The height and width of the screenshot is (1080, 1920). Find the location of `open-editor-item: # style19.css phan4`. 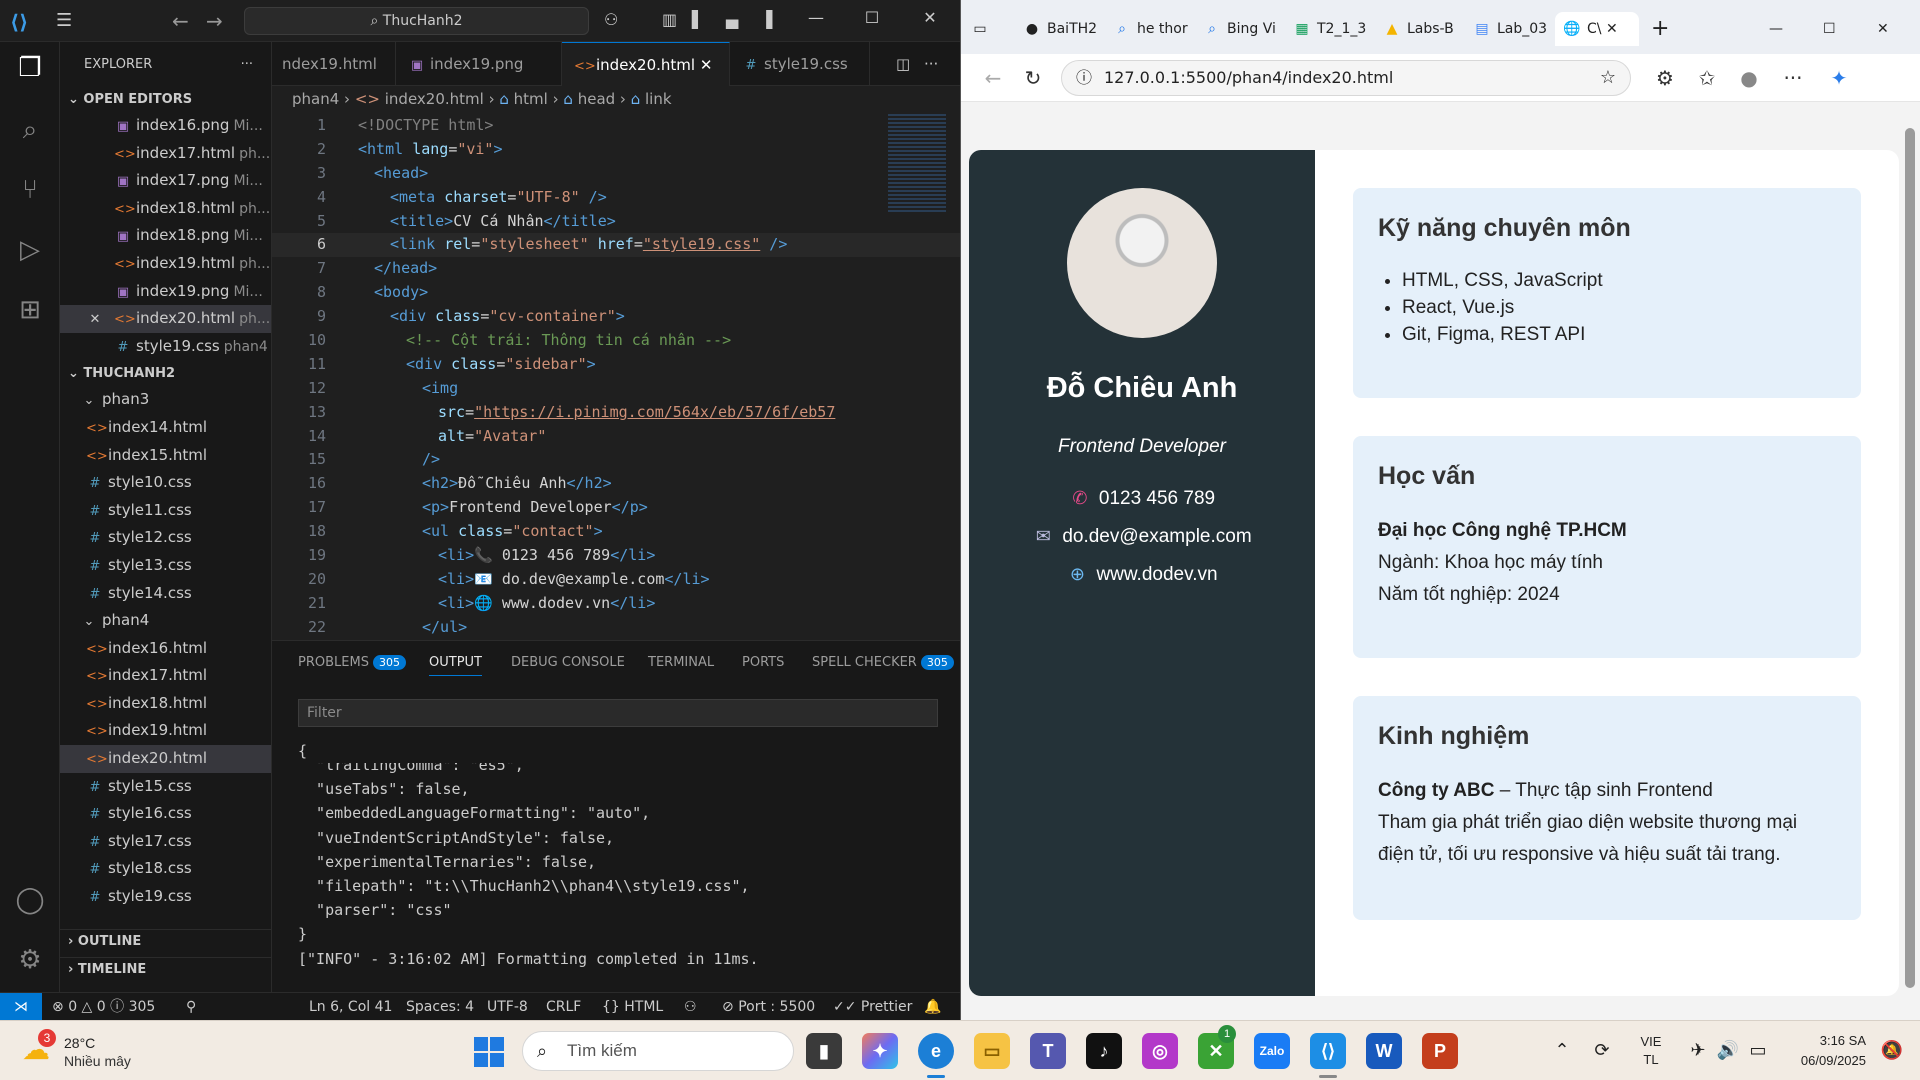

open-editor-item: # style19.css phan4 is located at coordinates (165, 347).